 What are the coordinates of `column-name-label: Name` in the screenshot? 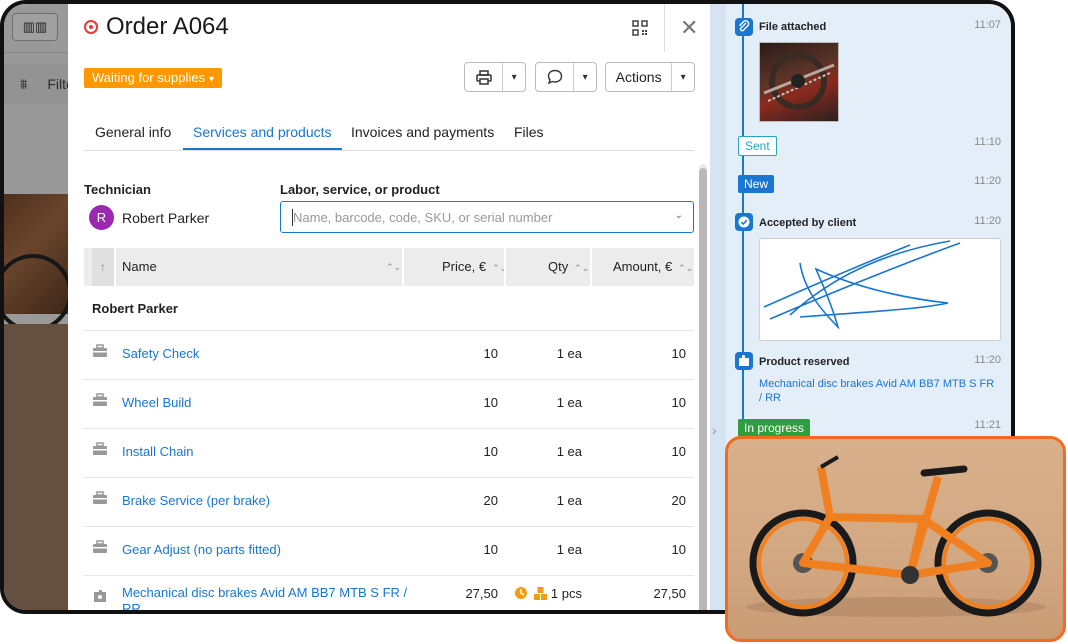 It's located at (139, 266).